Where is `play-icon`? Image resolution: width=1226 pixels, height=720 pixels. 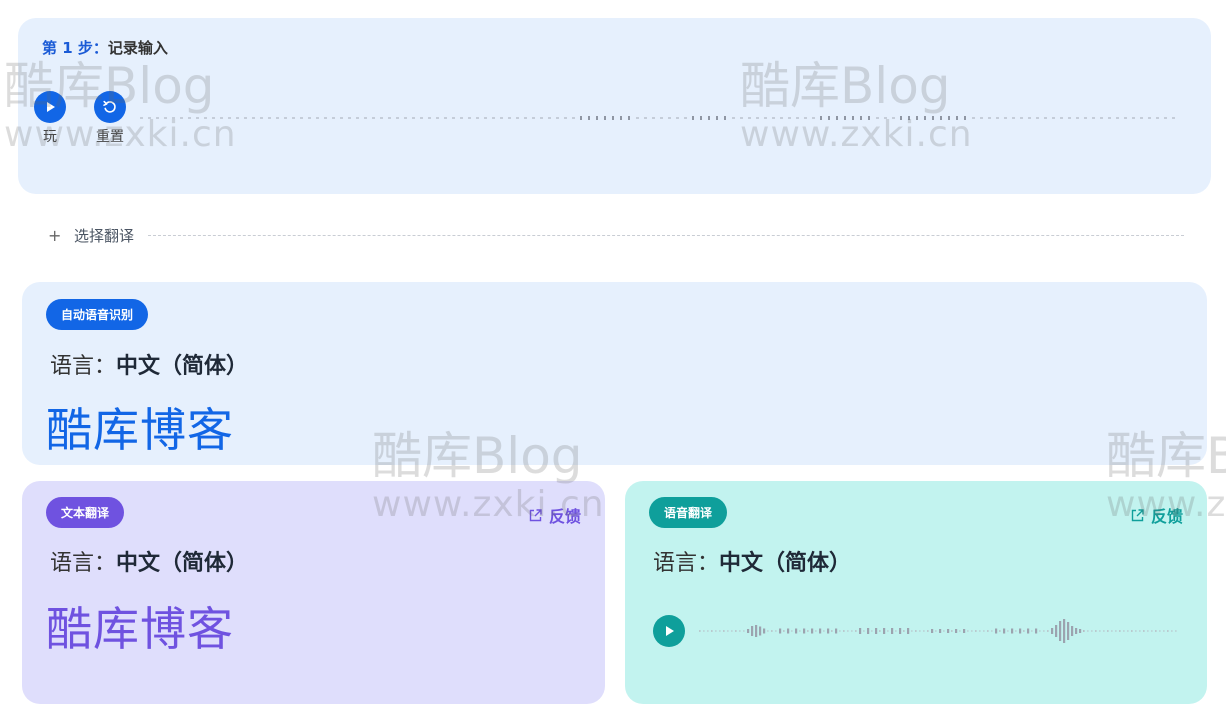 play-icon is located at coordinates (51, 107).